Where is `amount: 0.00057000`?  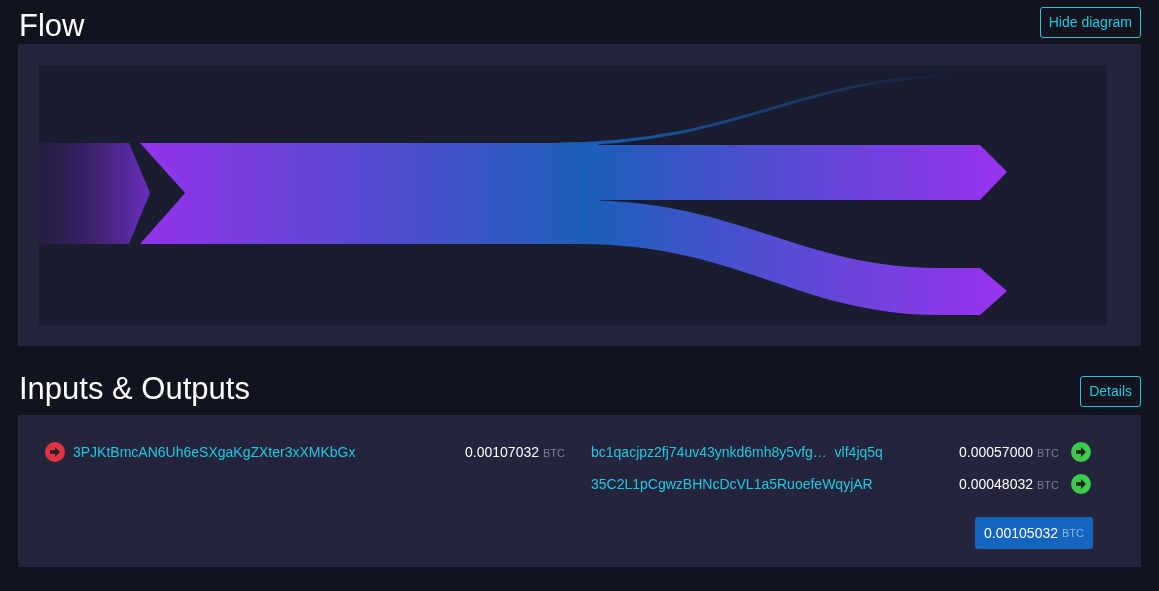
amount: 0.00057000 is located at coordinates (996, 452).